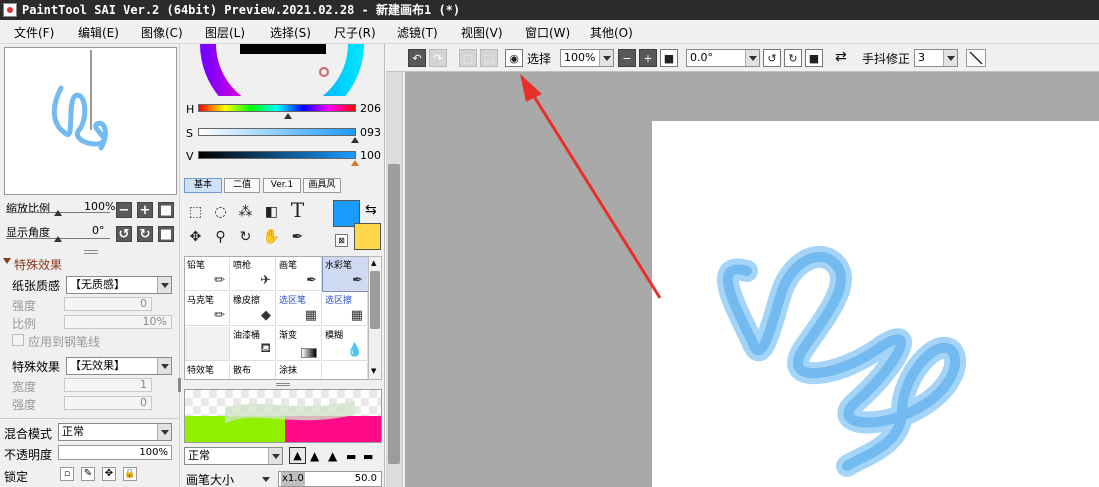 The height and width of the screenshot is (487, 1099). What do you see at coordinates (299, 344) in the screenshot?
I see `brush-gradient: 渐变` at bounding box center [299, 344].